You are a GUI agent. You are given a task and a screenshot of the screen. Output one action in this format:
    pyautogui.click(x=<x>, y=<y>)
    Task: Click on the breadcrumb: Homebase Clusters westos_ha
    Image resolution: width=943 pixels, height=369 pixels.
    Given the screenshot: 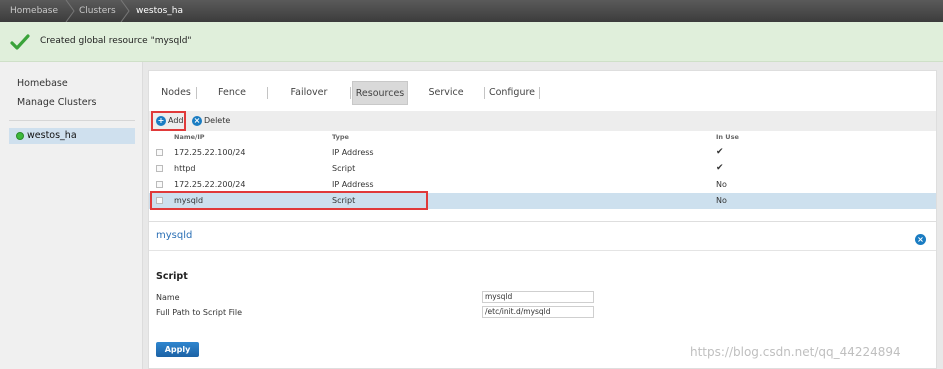 What is the action you would take?
    pyautogui.click(x=471, y=11)
    